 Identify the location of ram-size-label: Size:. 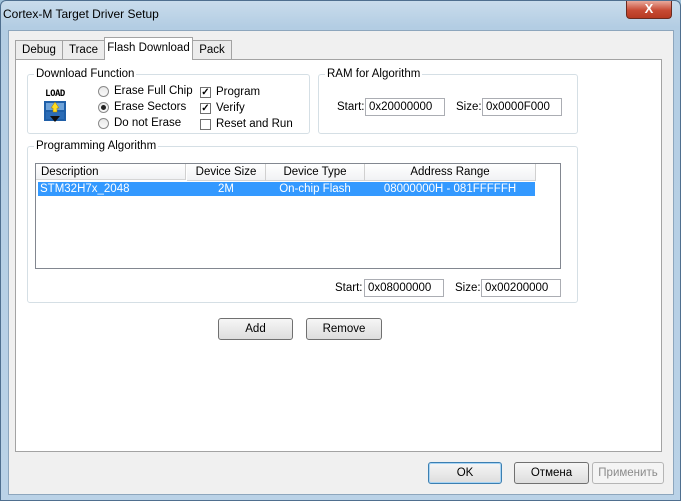
(469, 107).